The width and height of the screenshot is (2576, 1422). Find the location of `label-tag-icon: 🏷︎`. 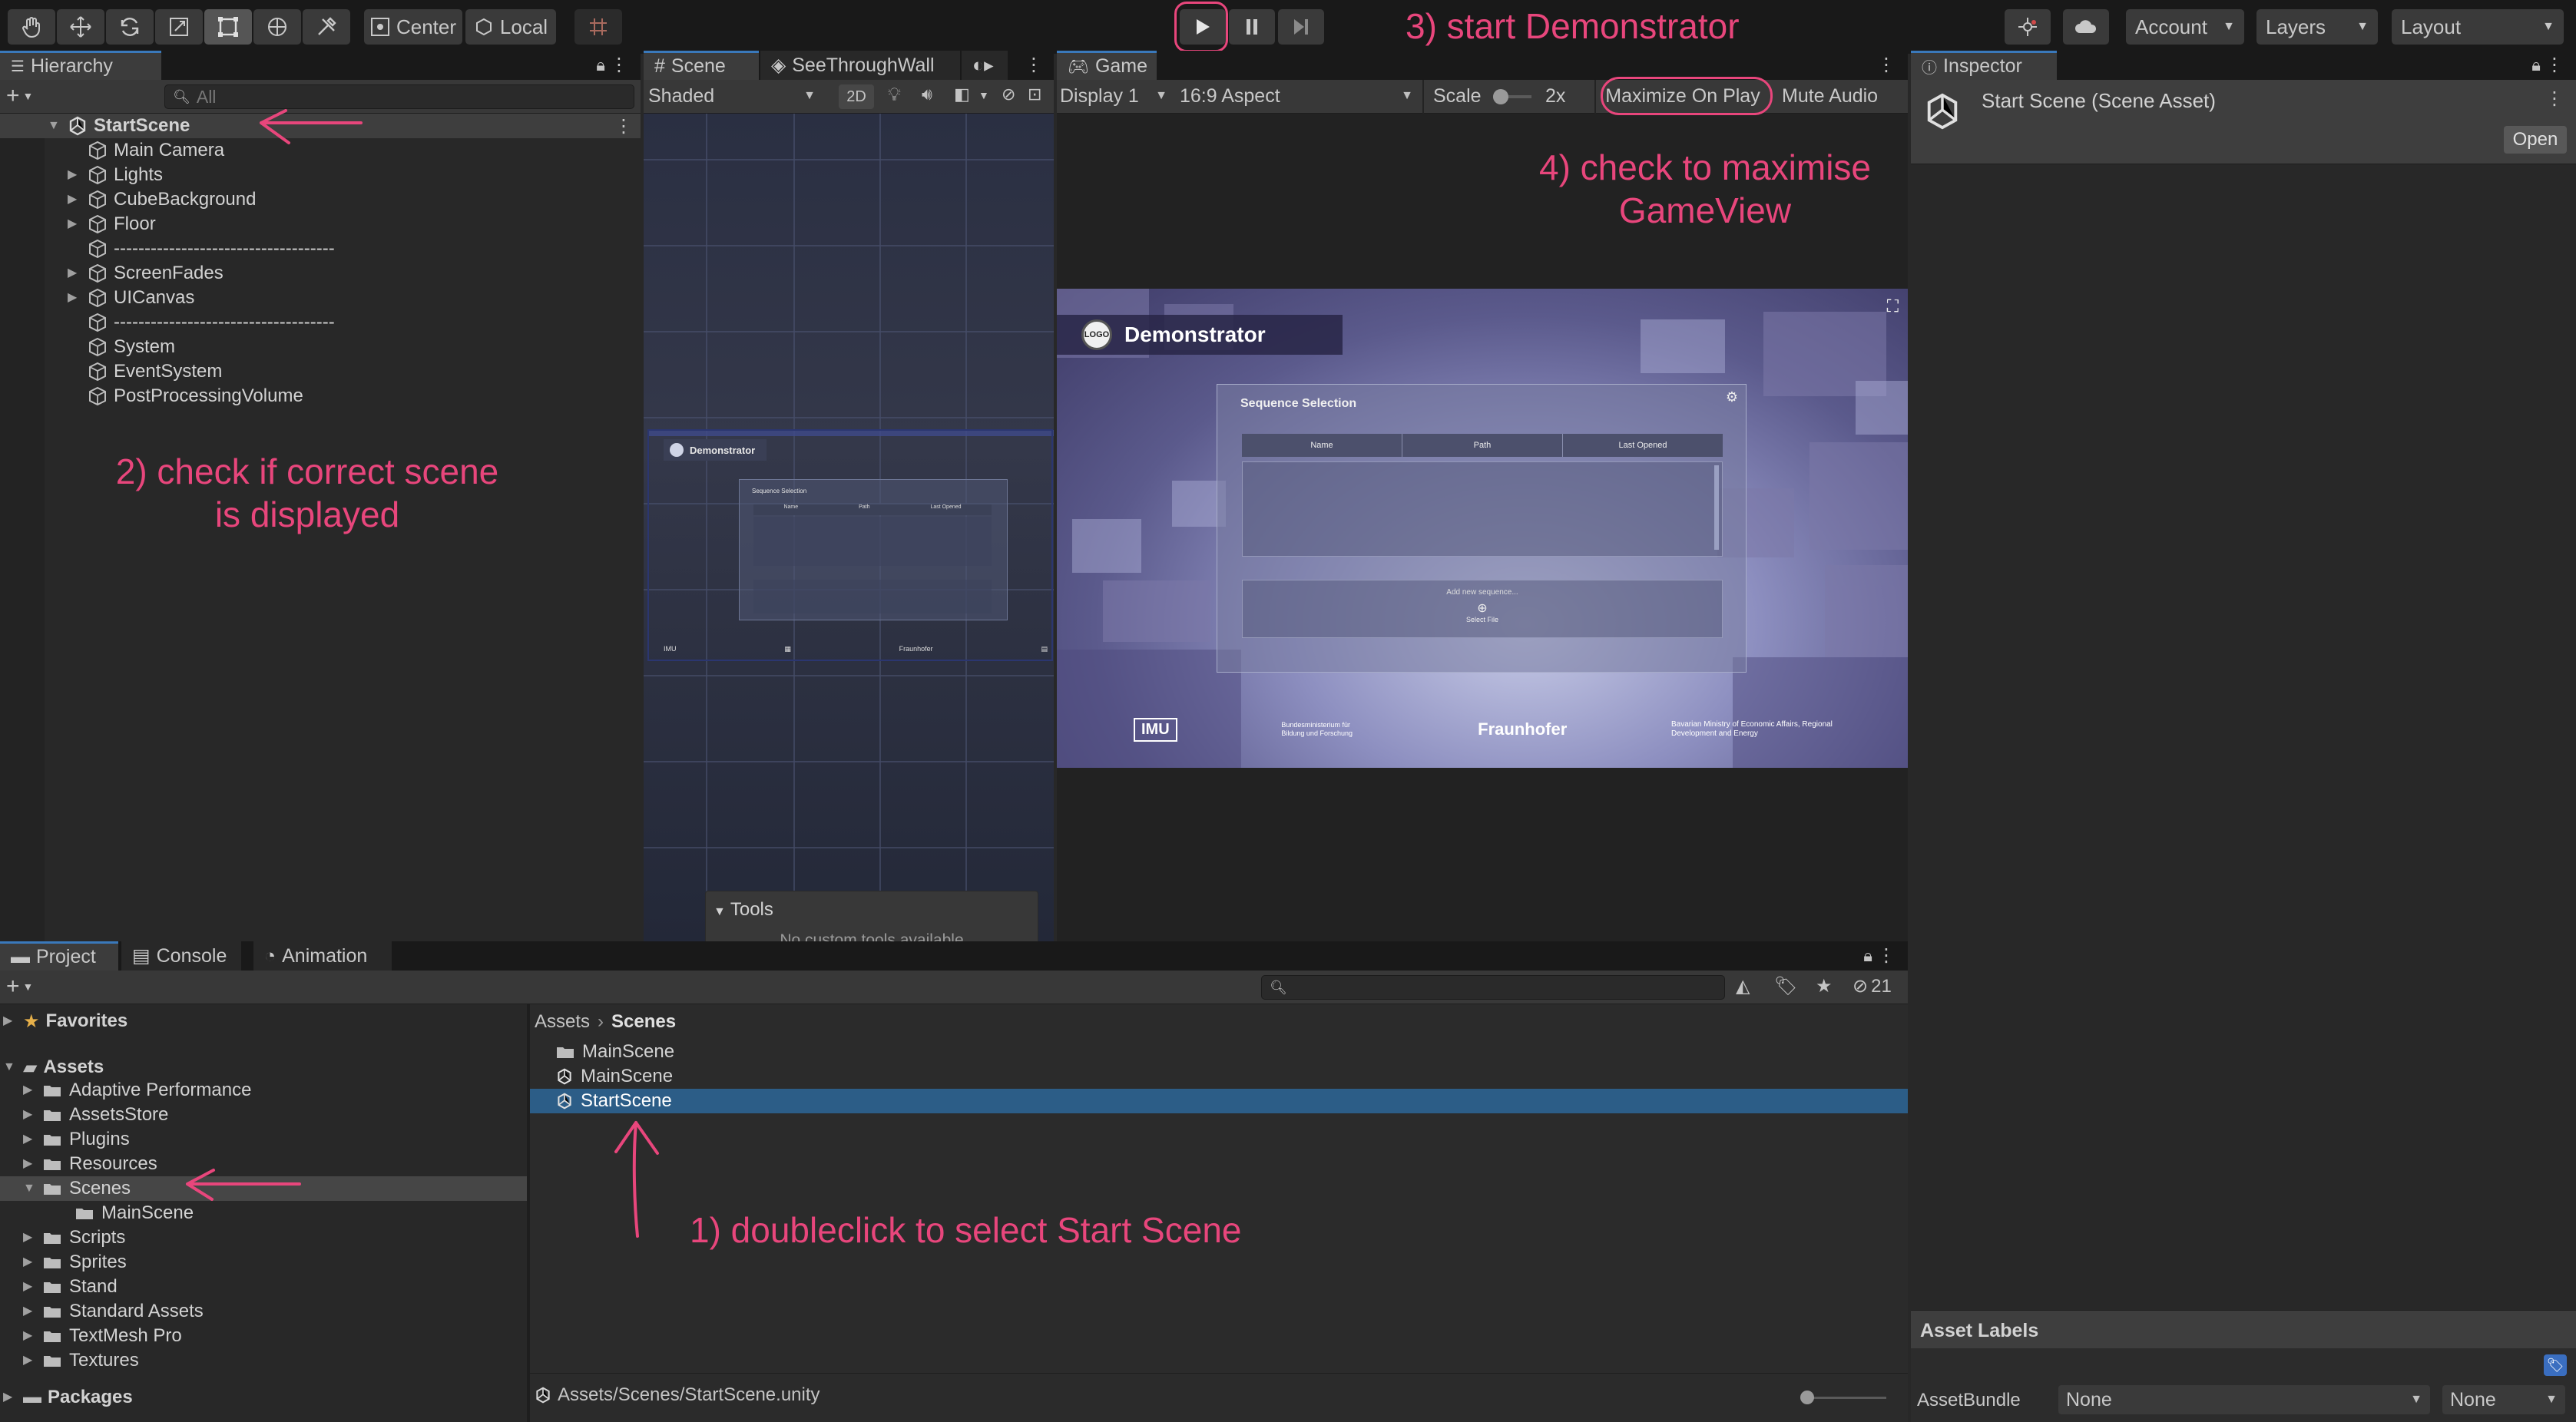

label-tag-icon: 🏷︎ is located at coordinates (2555, 1365).